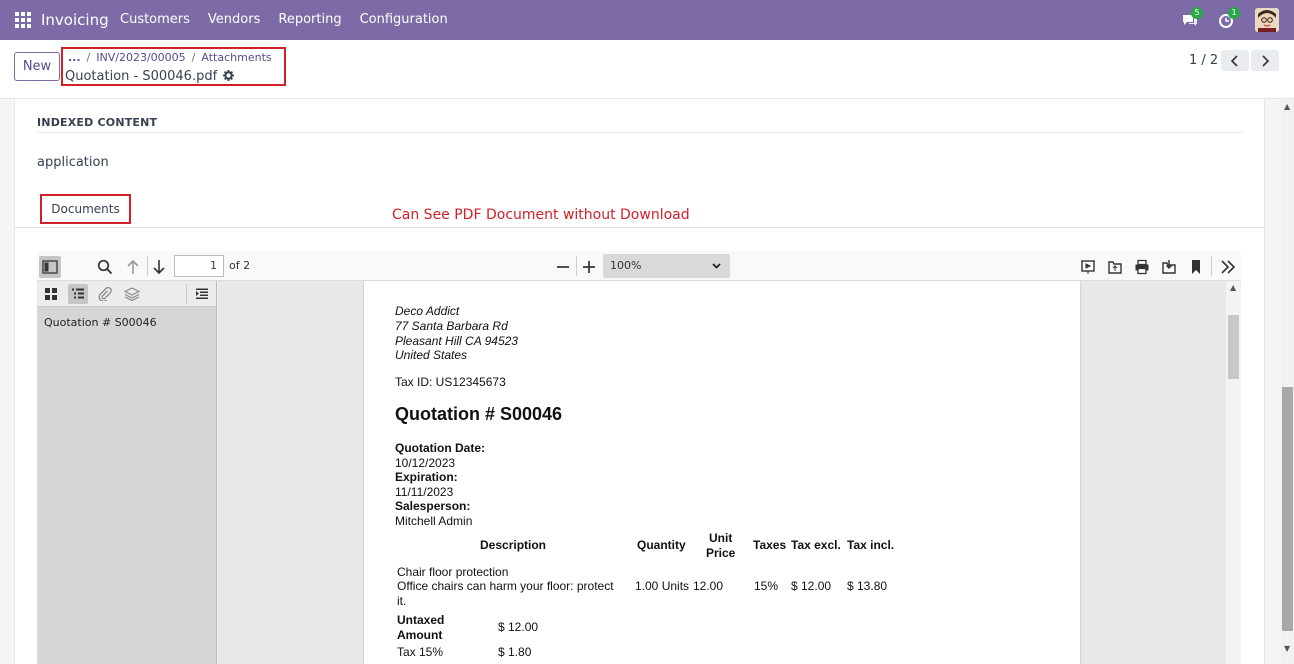  I want to click on outline-icon, so click(78, 294).